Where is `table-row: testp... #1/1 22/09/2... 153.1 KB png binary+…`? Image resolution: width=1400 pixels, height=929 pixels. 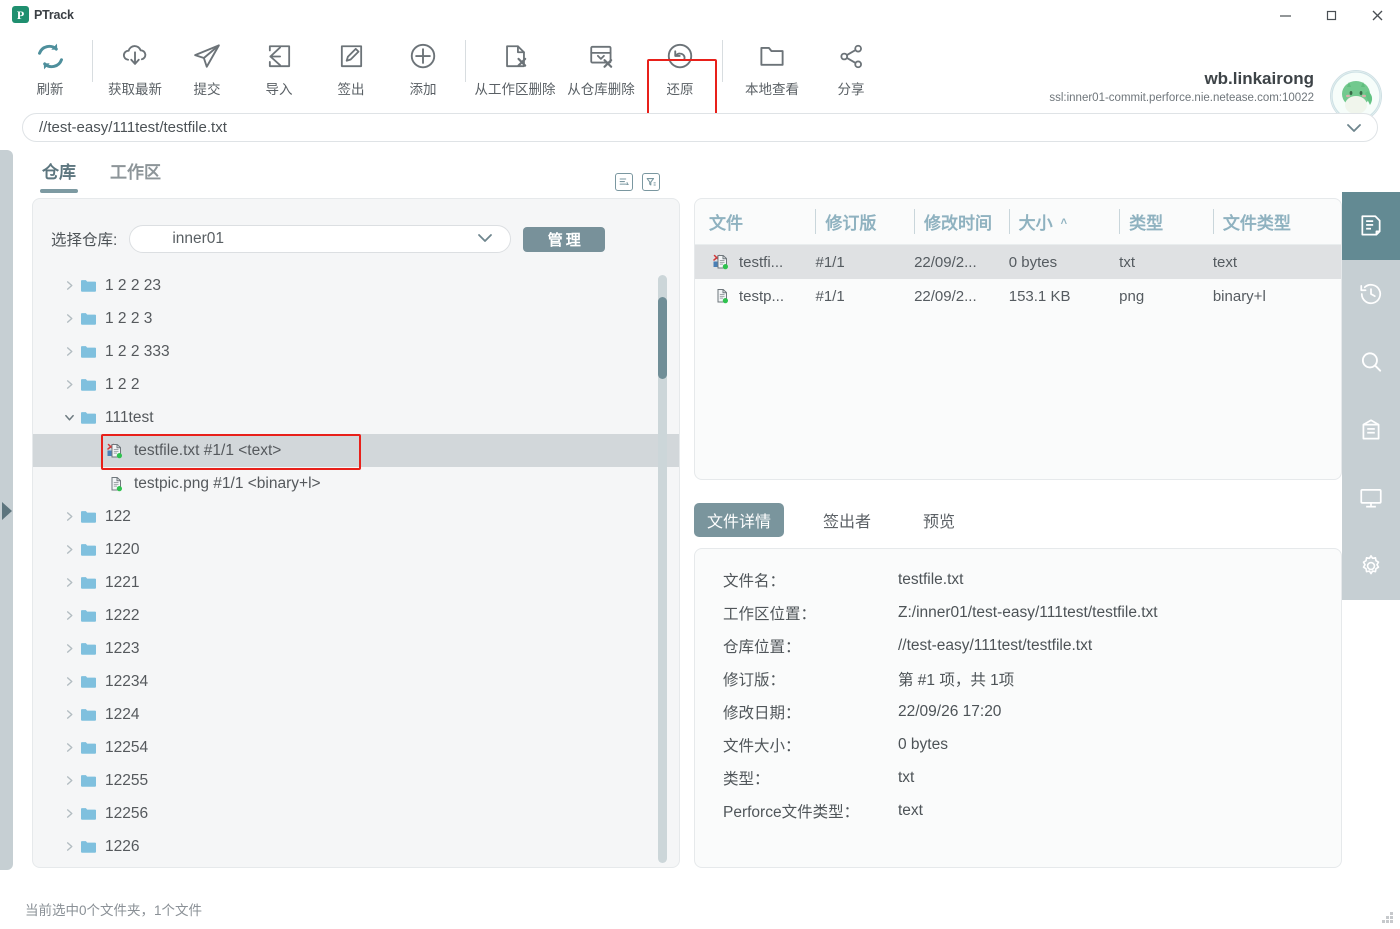
table-row: testp... #1/1 22/09/2... 153.1 KB png binary+… is located at coordinates (1018, 296).